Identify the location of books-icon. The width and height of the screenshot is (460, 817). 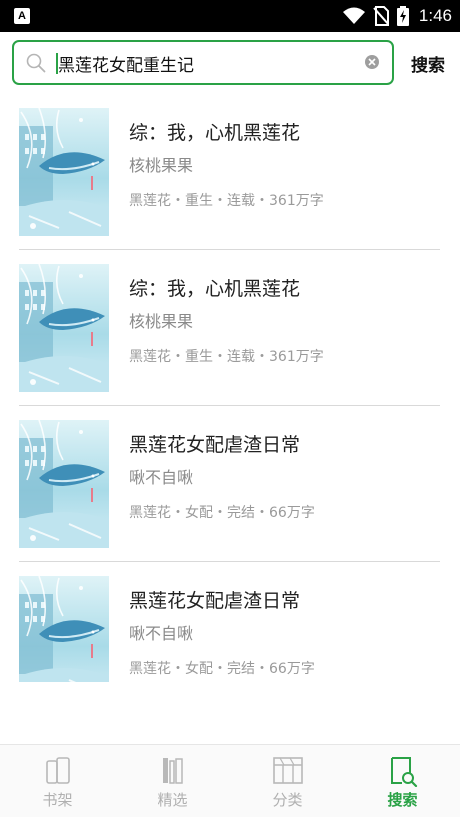
(172, 771).